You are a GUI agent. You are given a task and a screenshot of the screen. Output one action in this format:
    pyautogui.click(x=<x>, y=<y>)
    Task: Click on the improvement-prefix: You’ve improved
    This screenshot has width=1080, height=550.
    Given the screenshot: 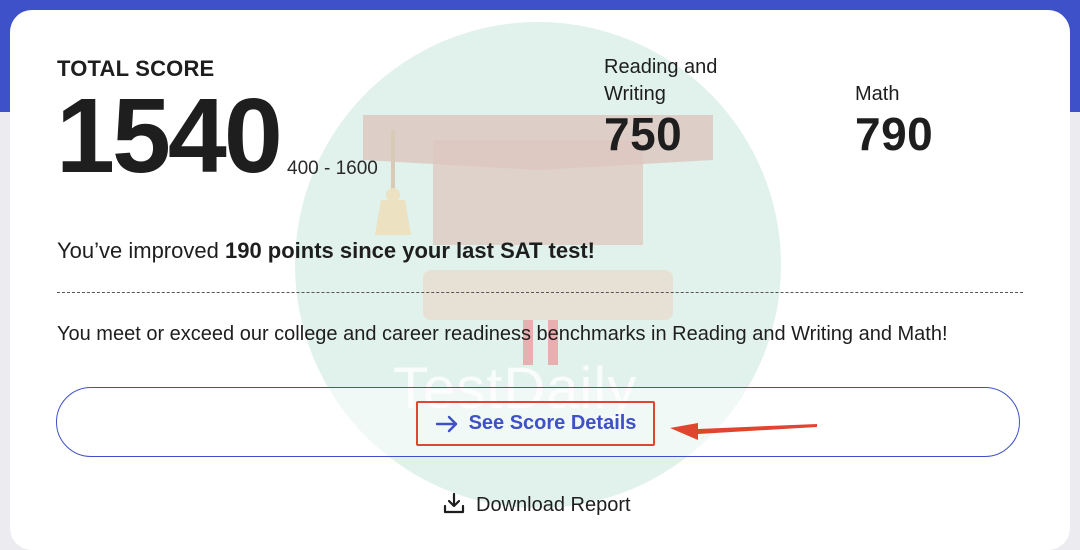 What is the action you would take?
    pyautogui.click(x=141, y=250)
    